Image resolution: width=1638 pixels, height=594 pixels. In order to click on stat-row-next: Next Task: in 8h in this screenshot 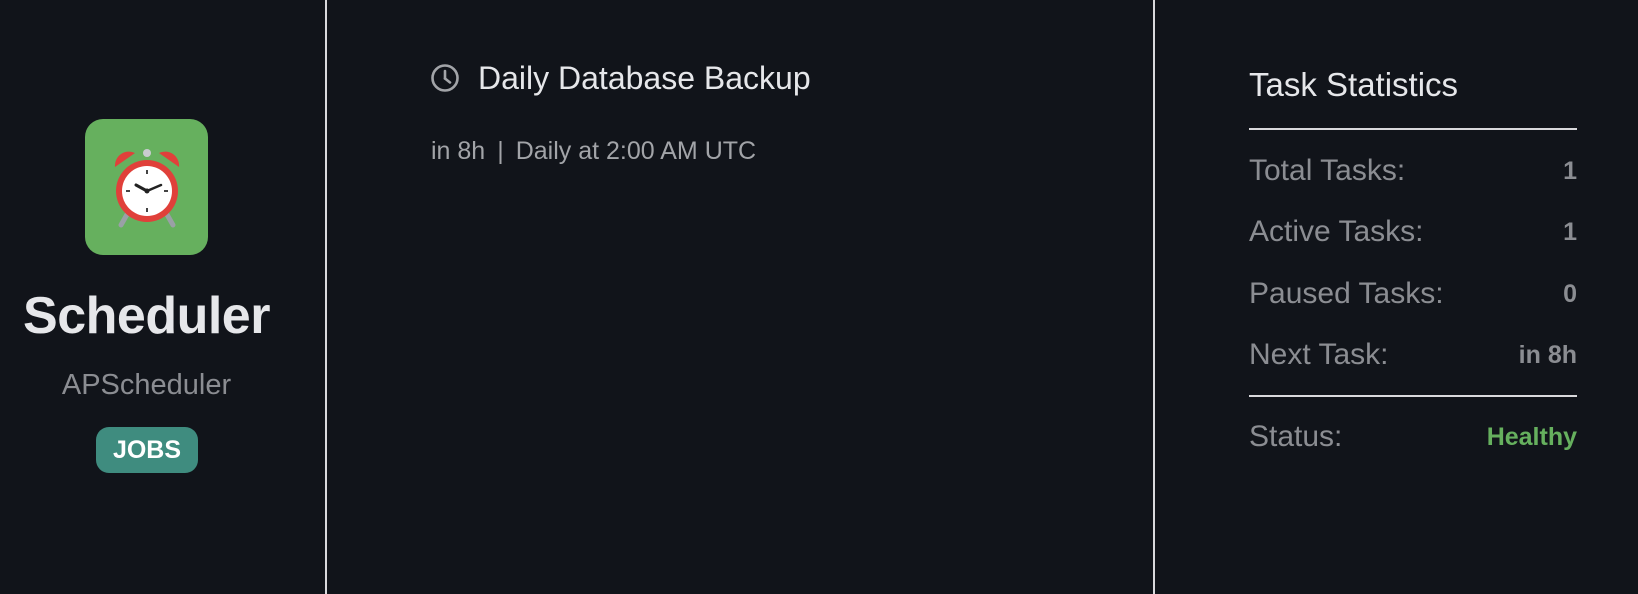, I will do `click(1413, 355)`.